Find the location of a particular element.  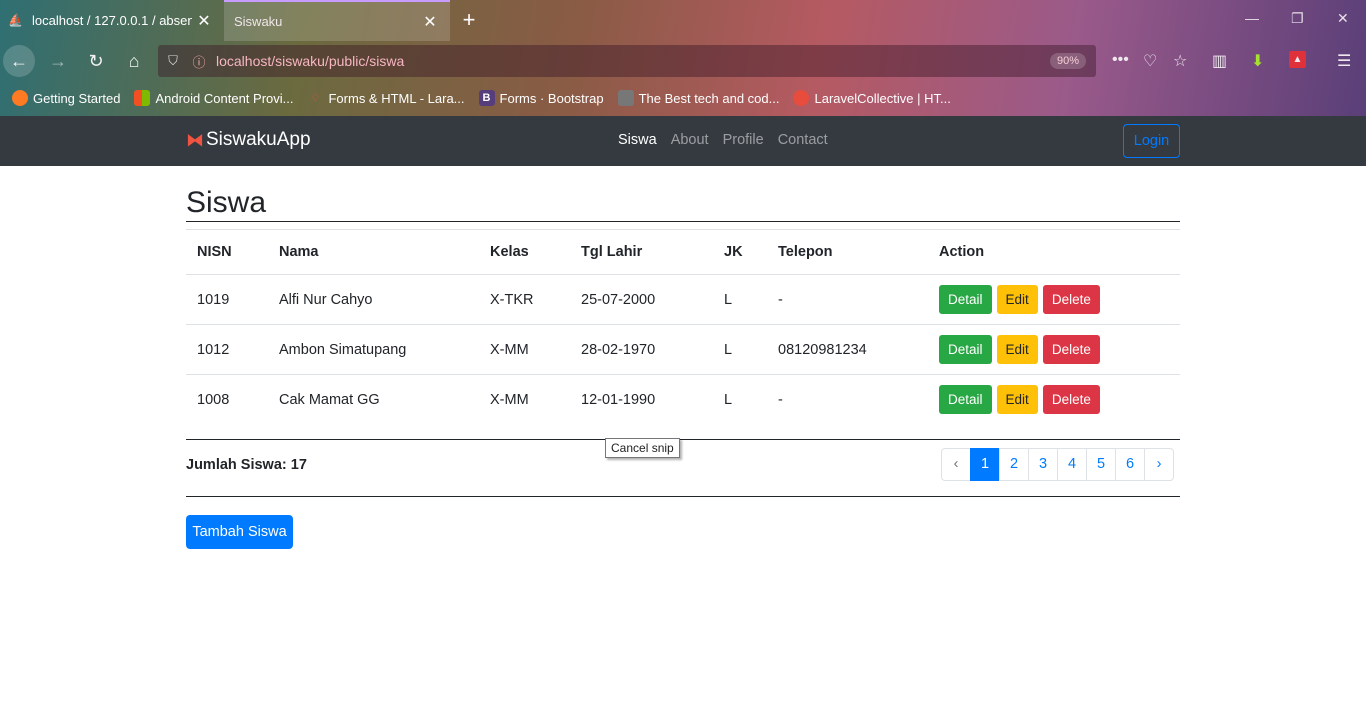

cell-kelas: X-TKR is located at coordinates (524, 299).